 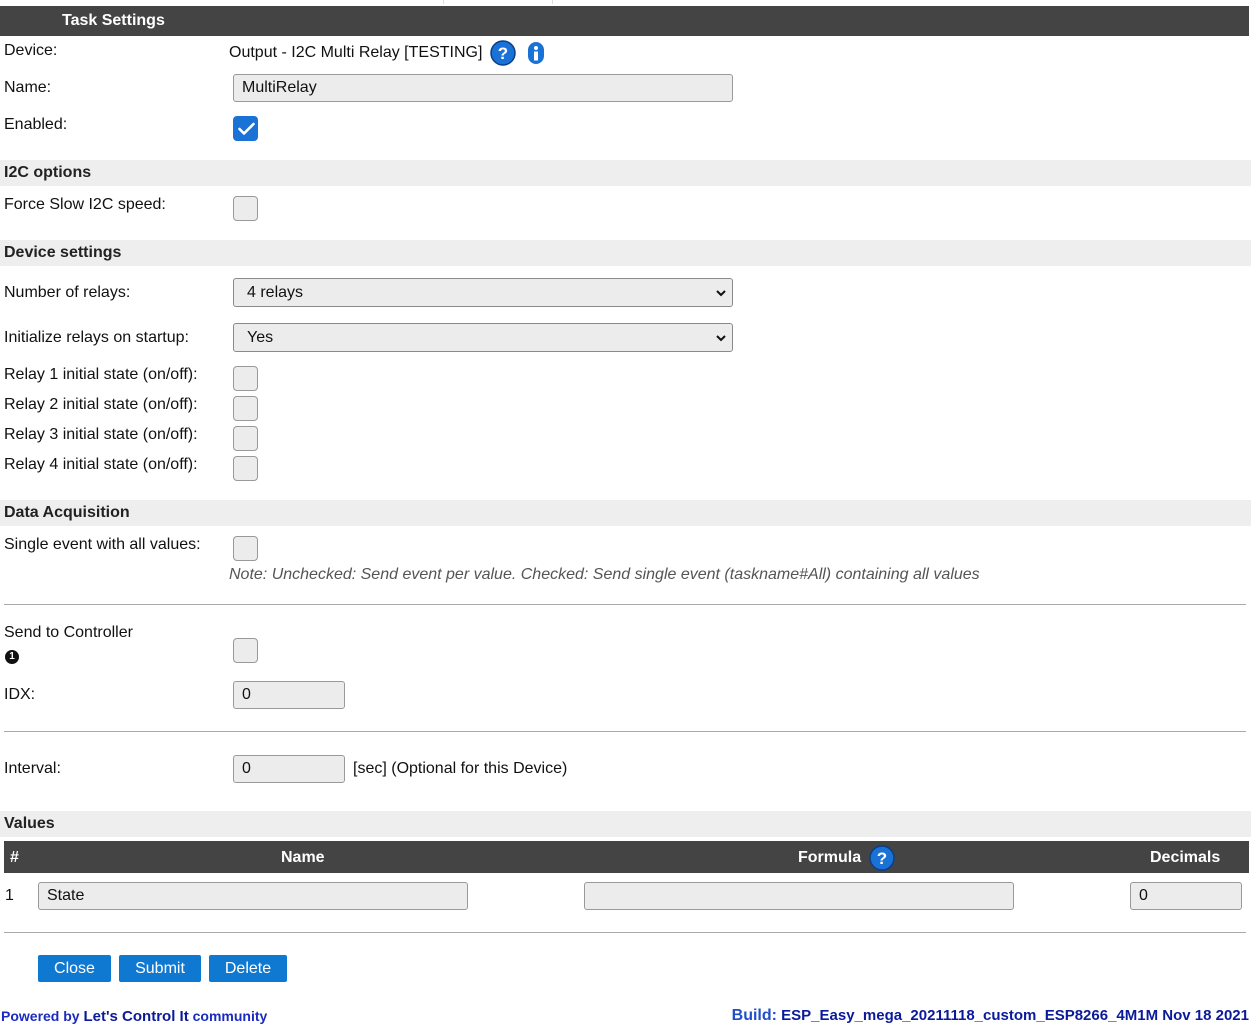 I want to click on section-data-acquisition: Data Acquisition, so click(x=625, y=513).